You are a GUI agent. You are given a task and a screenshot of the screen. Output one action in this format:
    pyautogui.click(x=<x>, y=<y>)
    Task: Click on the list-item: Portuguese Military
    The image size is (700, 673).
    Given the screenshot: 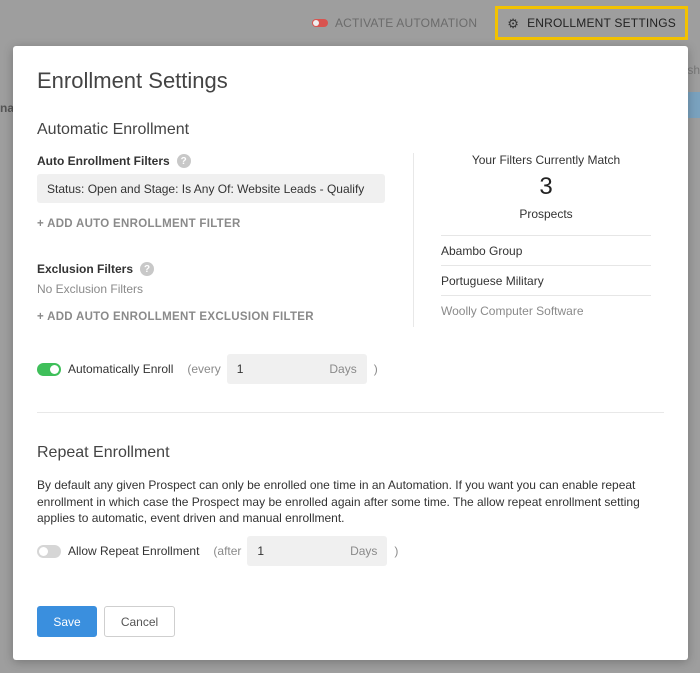 What is the action you would take?
    pyautogui.click(x=546, y=281)
    